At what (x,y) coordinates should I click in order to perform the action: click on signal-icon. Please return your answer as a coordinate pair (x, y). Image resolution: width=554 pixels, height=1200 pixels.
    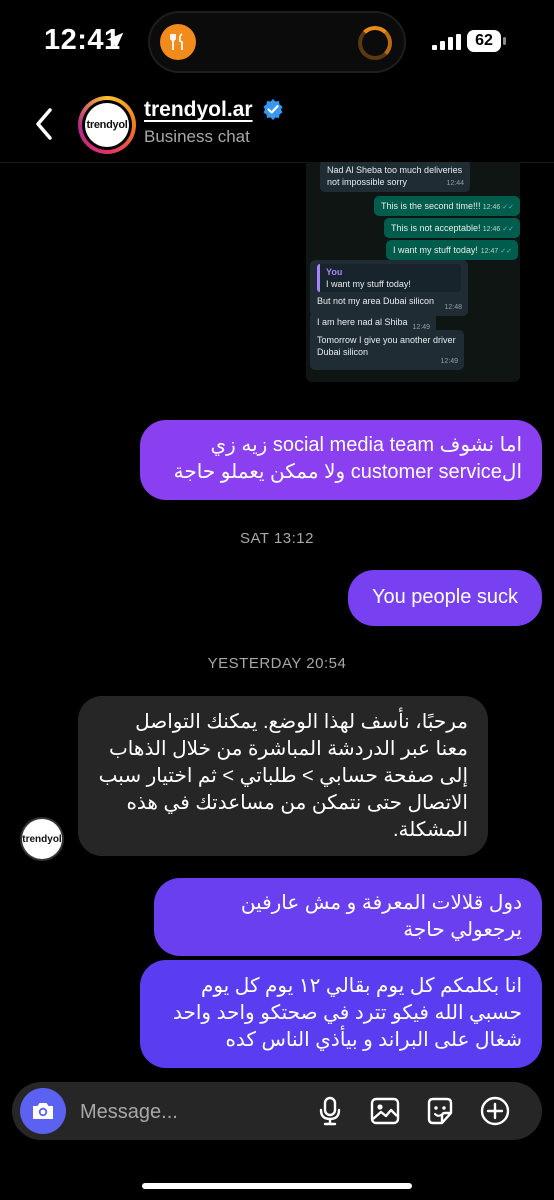
    Looking at the image, I should click on (446, 42).